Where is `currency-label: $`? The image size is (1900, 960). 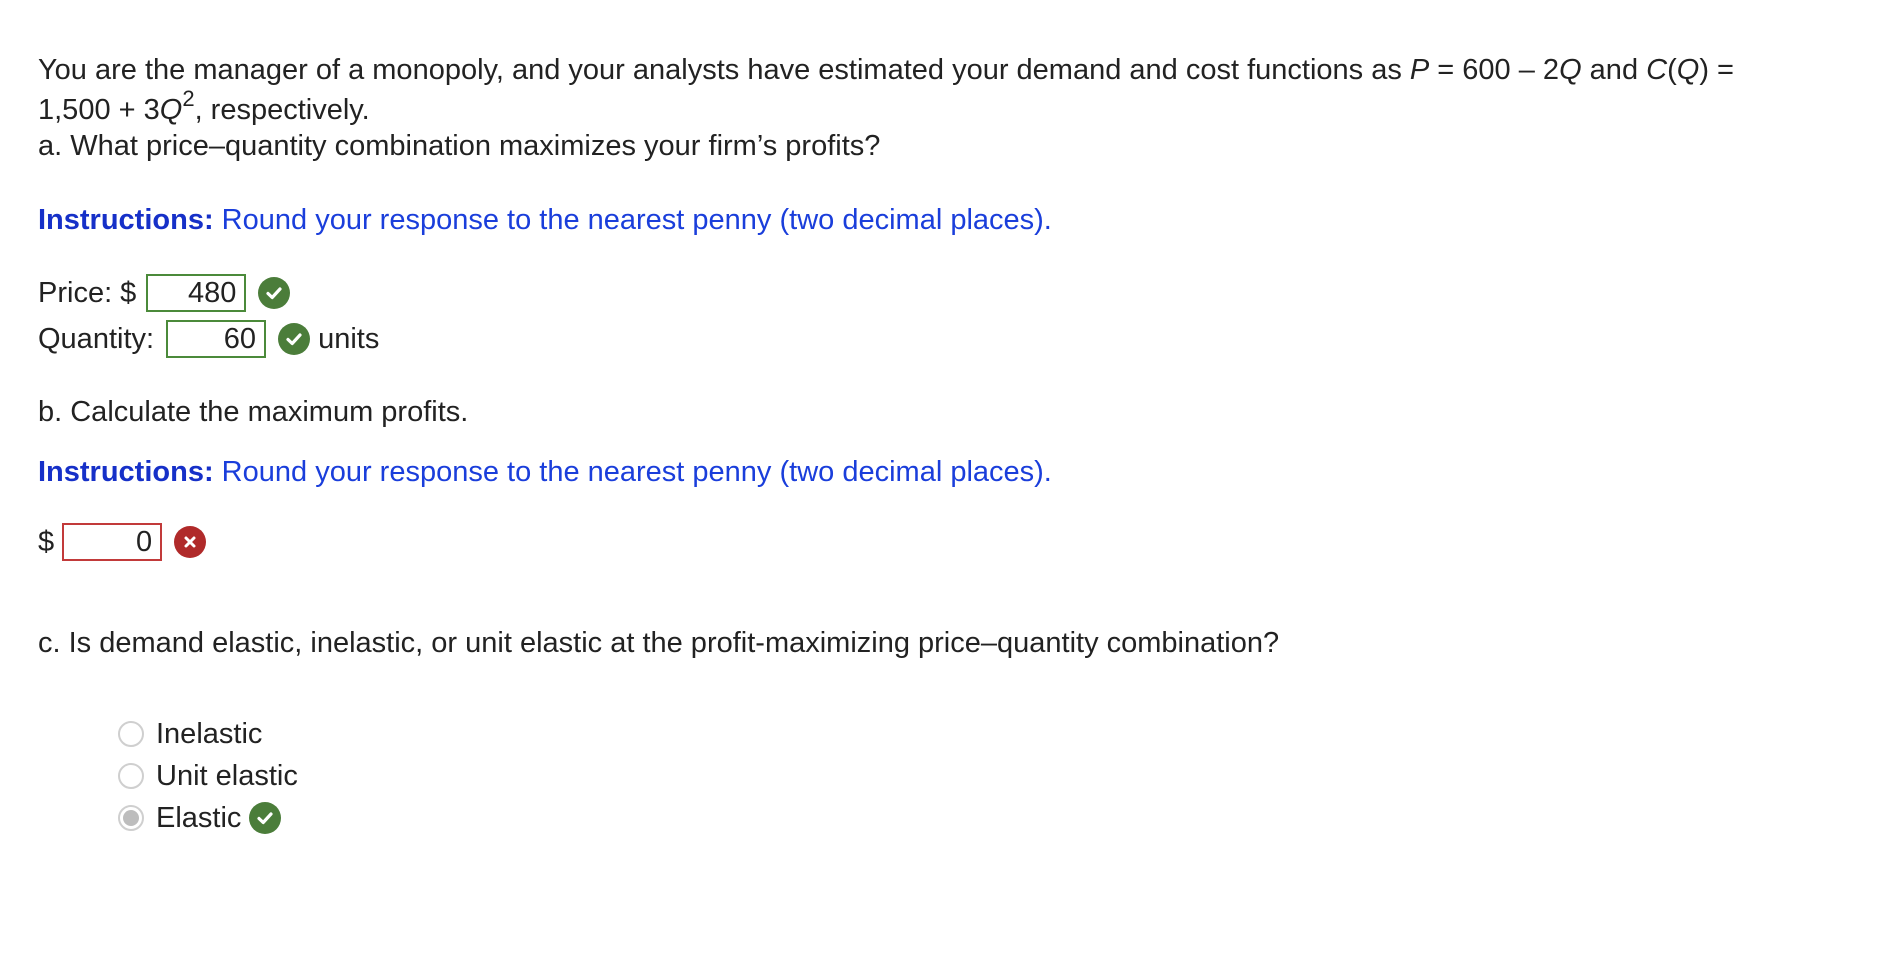 currency-label: $ is located at coordinates (46, 541).